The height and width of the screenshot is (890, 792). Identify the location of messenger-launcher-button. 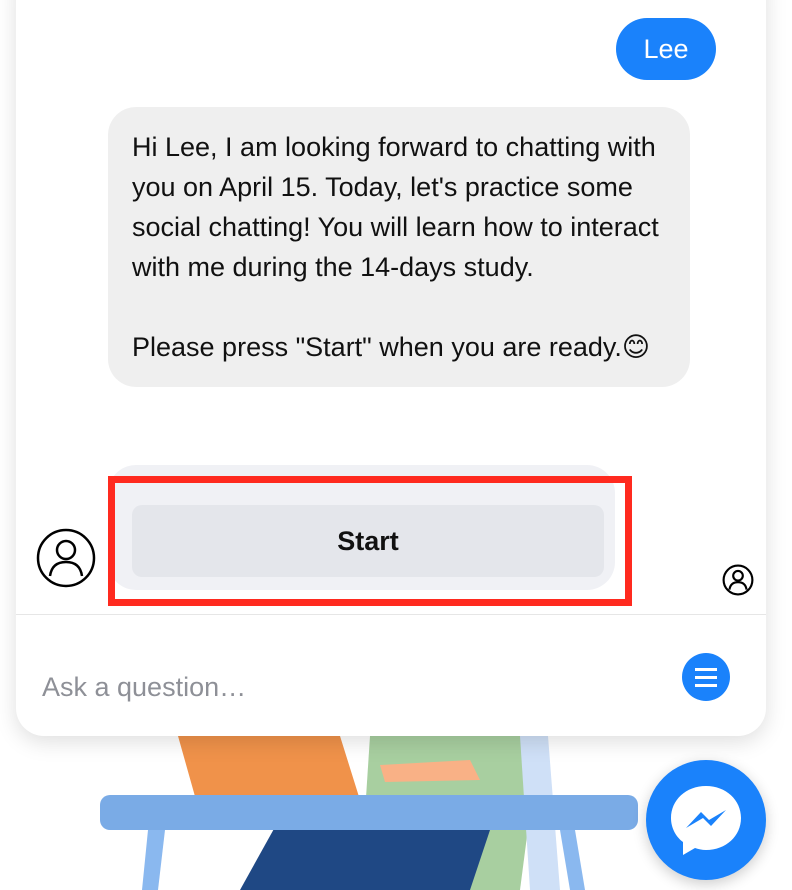
(706, 820).